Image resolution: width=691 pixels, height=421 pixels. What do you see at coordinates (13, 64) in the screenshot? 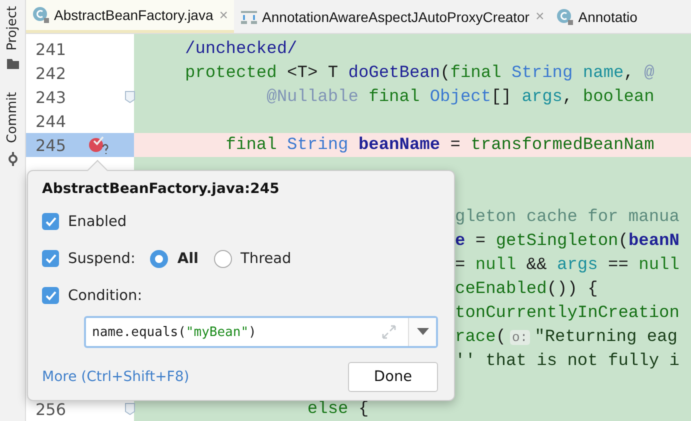
I see `folder-icon` at bounding box center [13, 64].